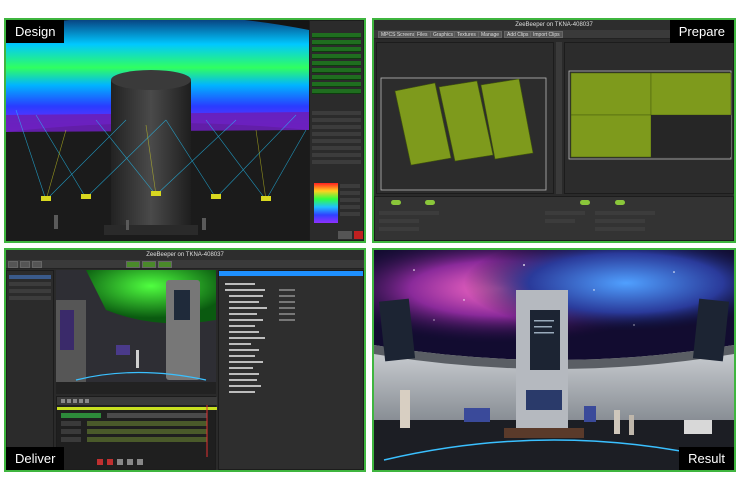 The height and width of the screenshot is (494, 740). I want to click on deliver-label: Deliver, so click(35, 458).